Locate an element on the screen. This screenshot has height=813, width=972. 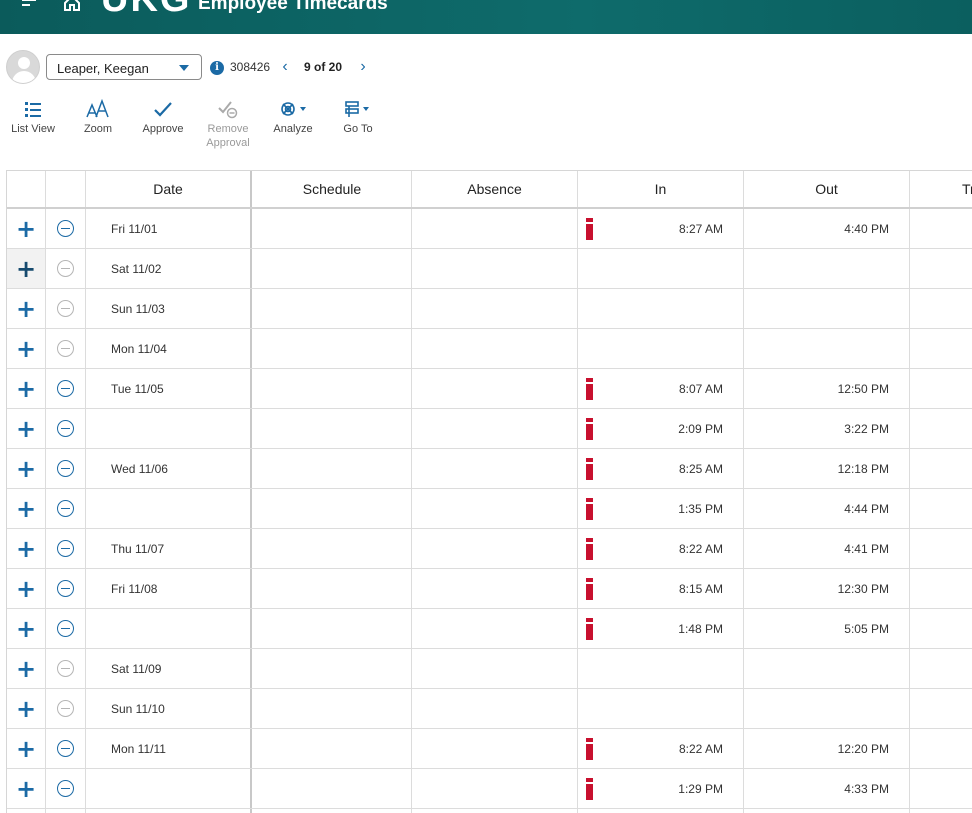
out-punch-cell: 4:44 PM is located at coordinates (827, 508).